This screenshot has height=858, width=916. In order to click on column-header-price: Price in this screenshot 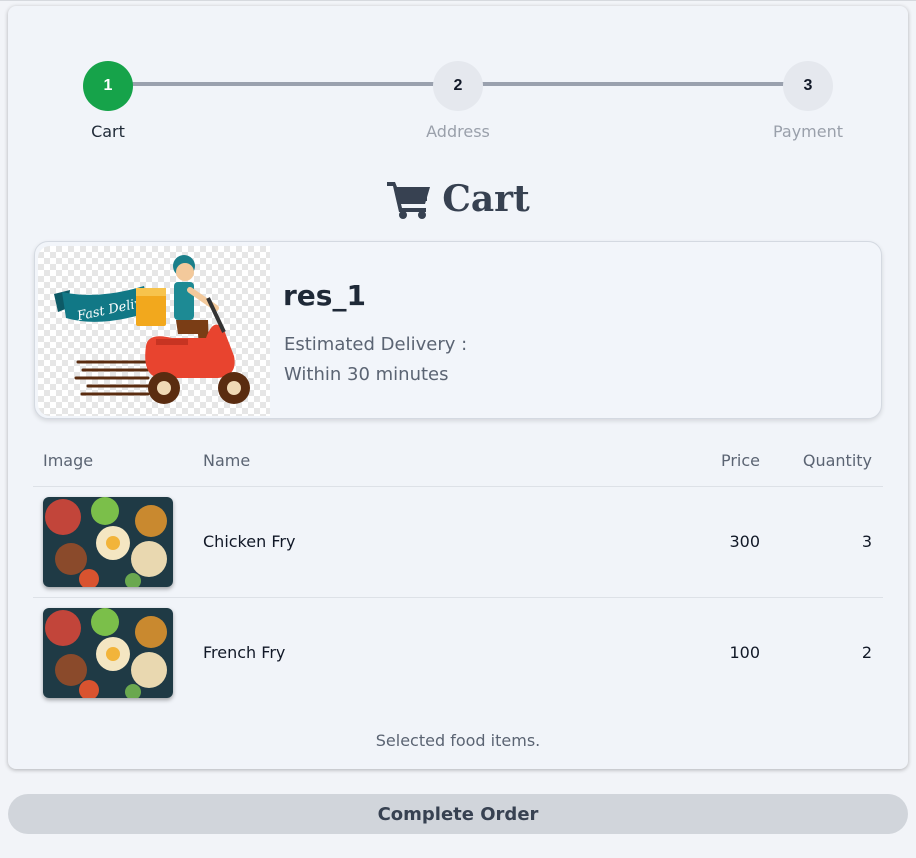, I will do `click(740, 460)`.